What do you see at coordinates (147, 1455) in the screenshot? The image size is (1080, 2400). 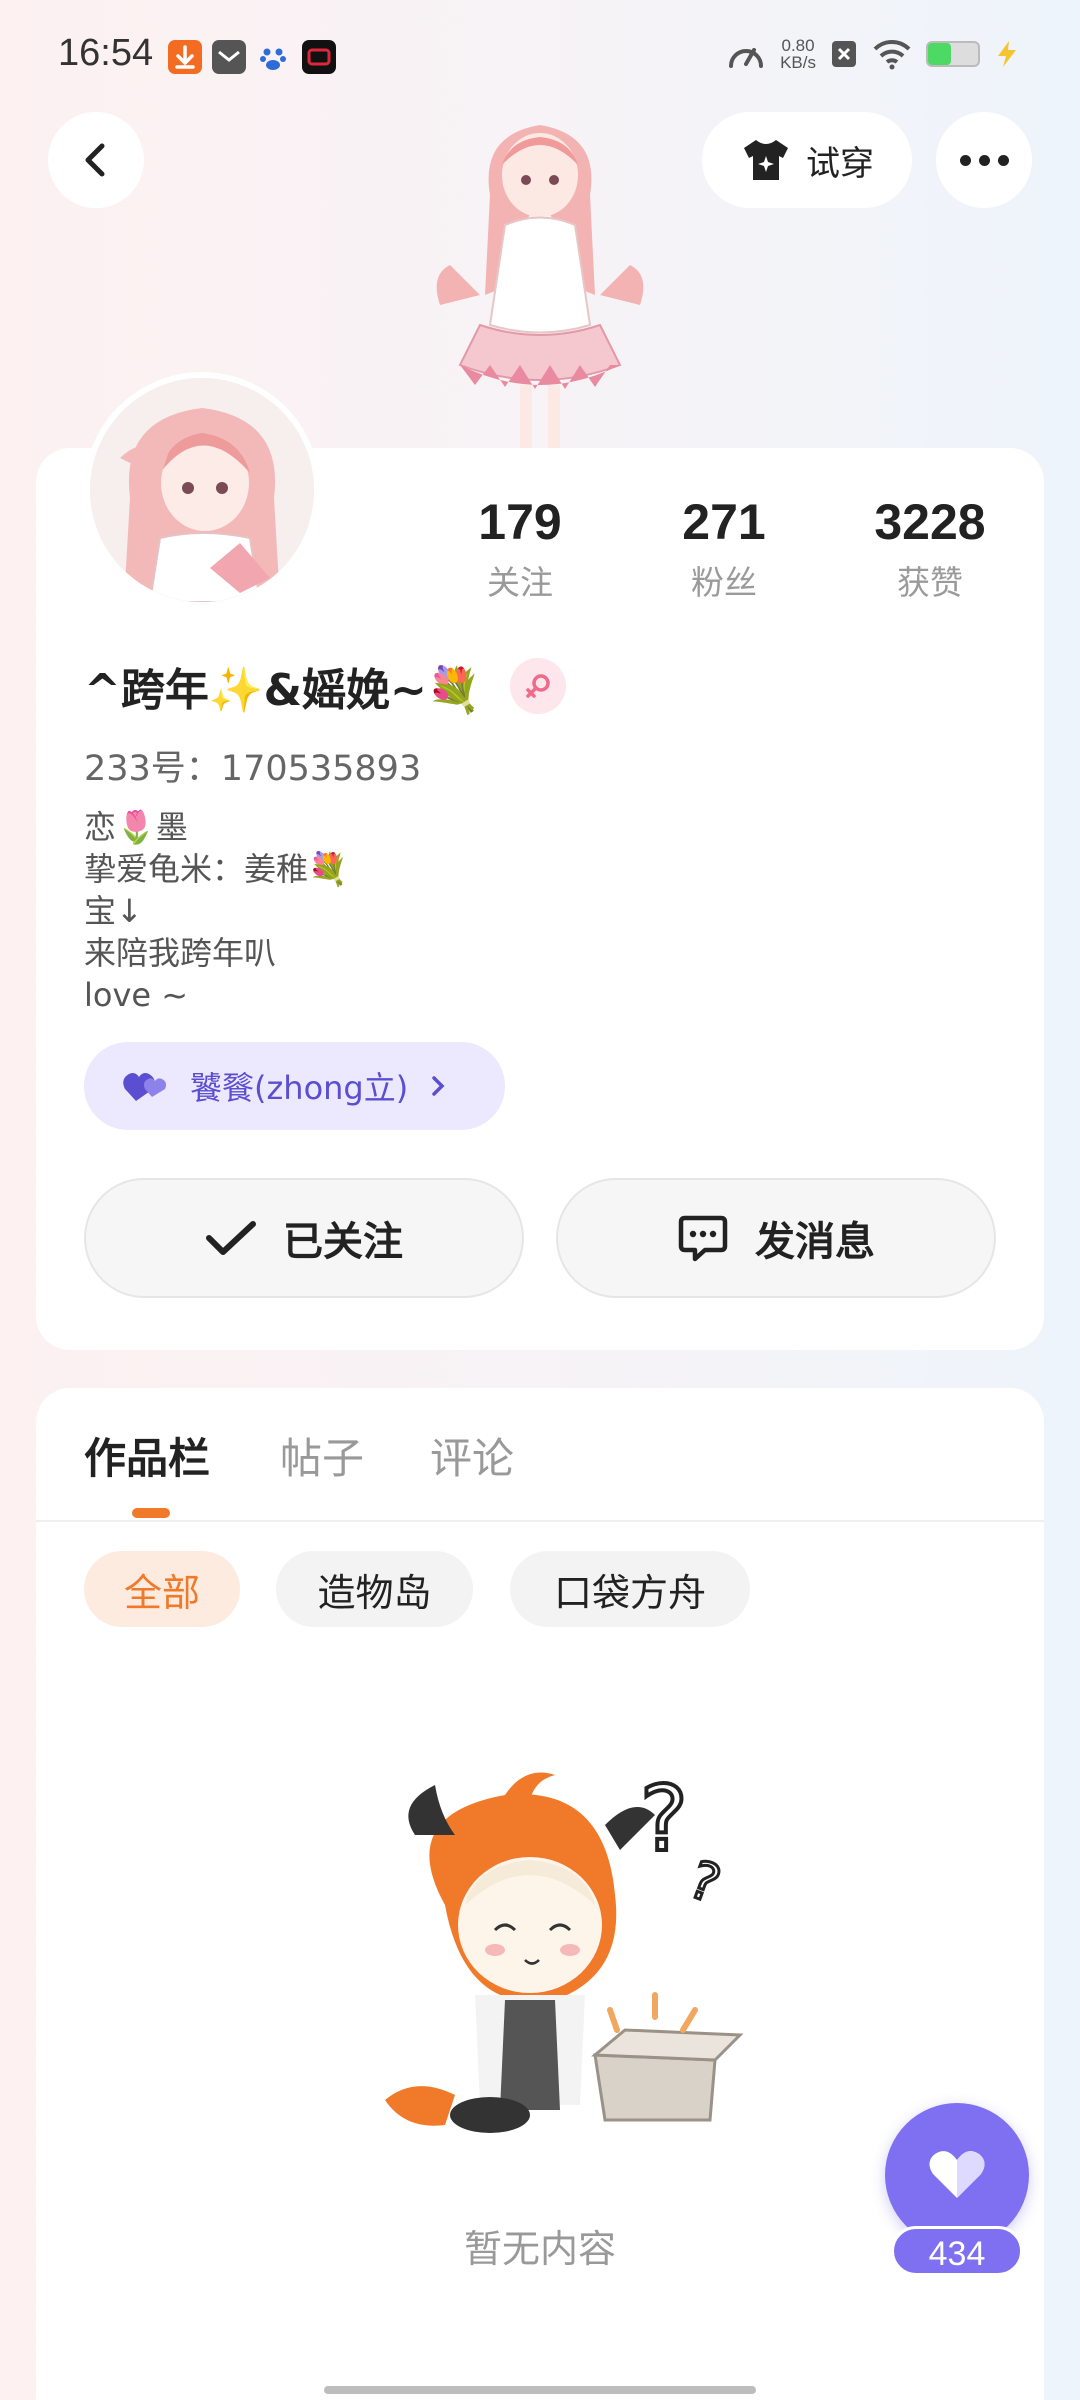 I see `tab-works: 作品栏` at bounding box center [147, 1455].